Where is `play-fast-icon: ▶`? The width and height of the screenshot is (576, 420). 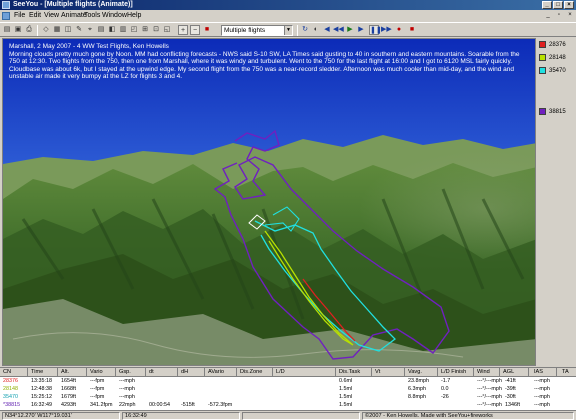 play-fast-icon: ▶ is located at coordinates (361, 30).